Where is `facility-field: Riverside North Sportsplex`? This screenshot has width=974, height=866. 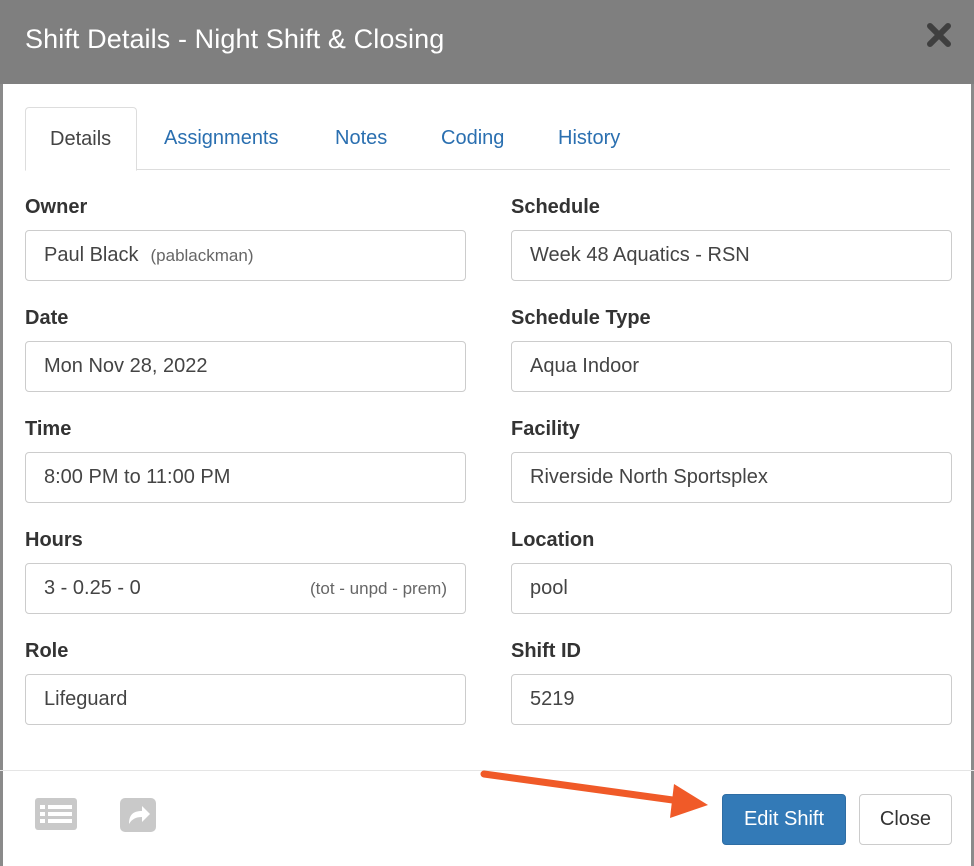 facility-field: Riverside North Sportsplex is located at coordinates (731, 477).